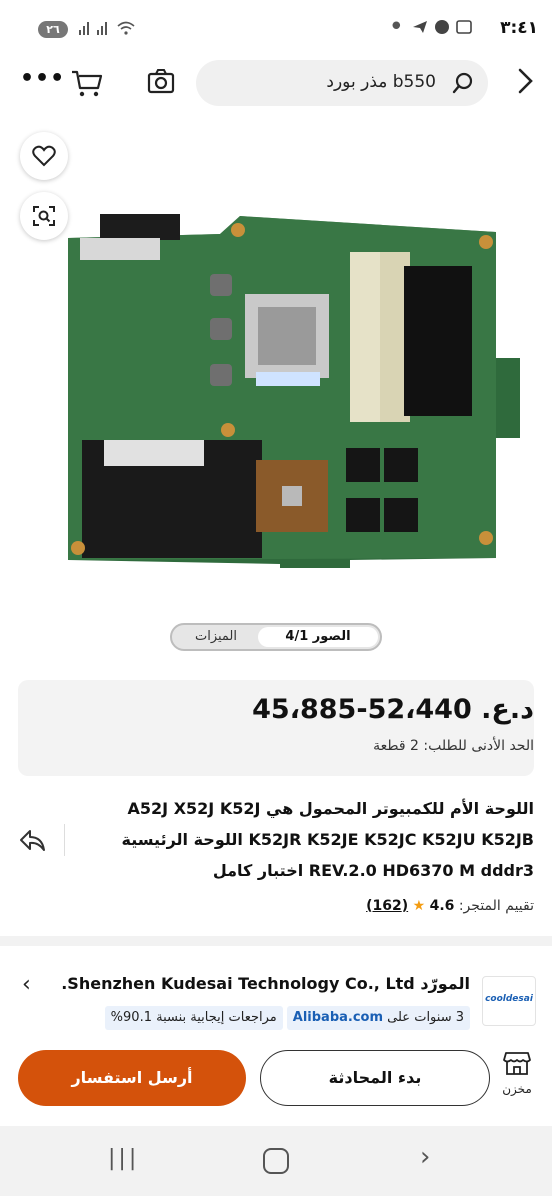 This screenshot has height=1196, width=552. What do you see at coordinates (453, 746) in the screenshot?
I see `min-order: الحد الأدنى للطلب: 2 قطعة` at bounding box center [453, 746].